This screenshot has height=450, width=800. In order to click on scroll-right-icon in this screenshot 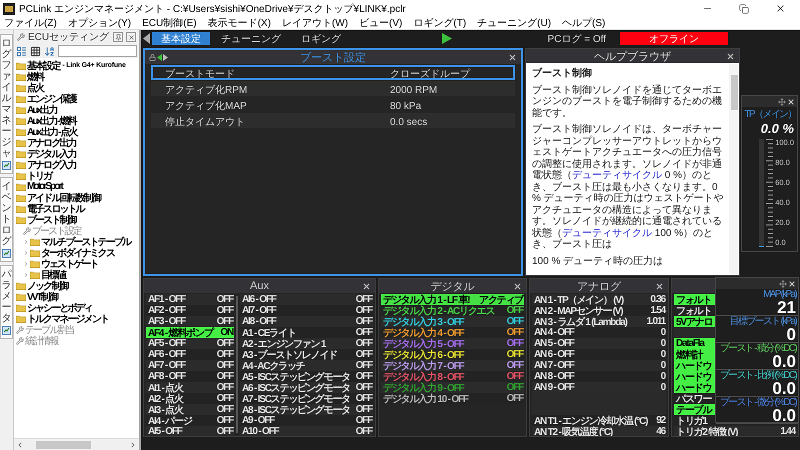, I will do `click(133, 444)`.